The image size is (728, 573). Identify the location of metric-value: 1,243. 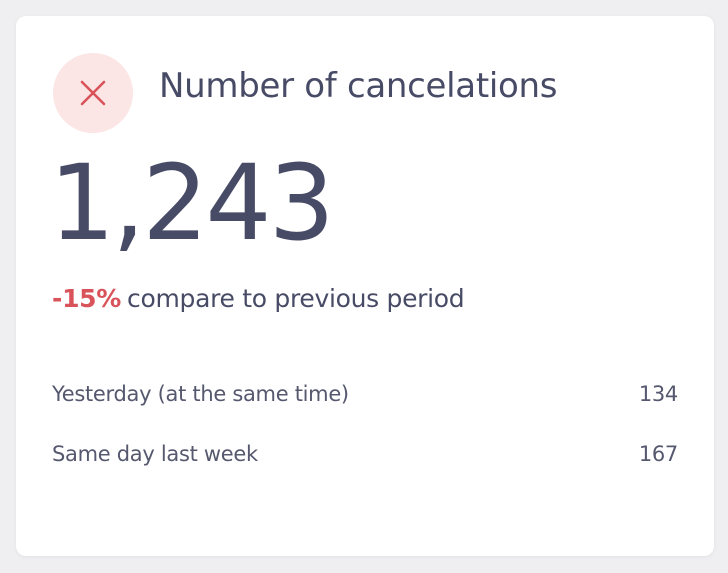
(192, 203).